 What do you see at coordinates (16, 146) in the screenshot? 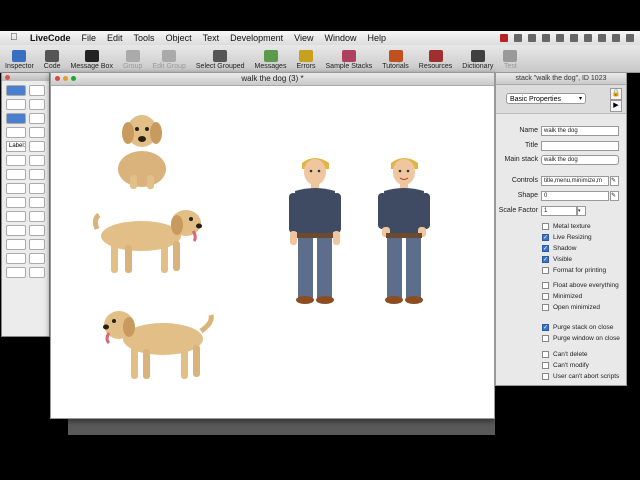
I see `label-tool: Label:` at bounding box center [16, 146].